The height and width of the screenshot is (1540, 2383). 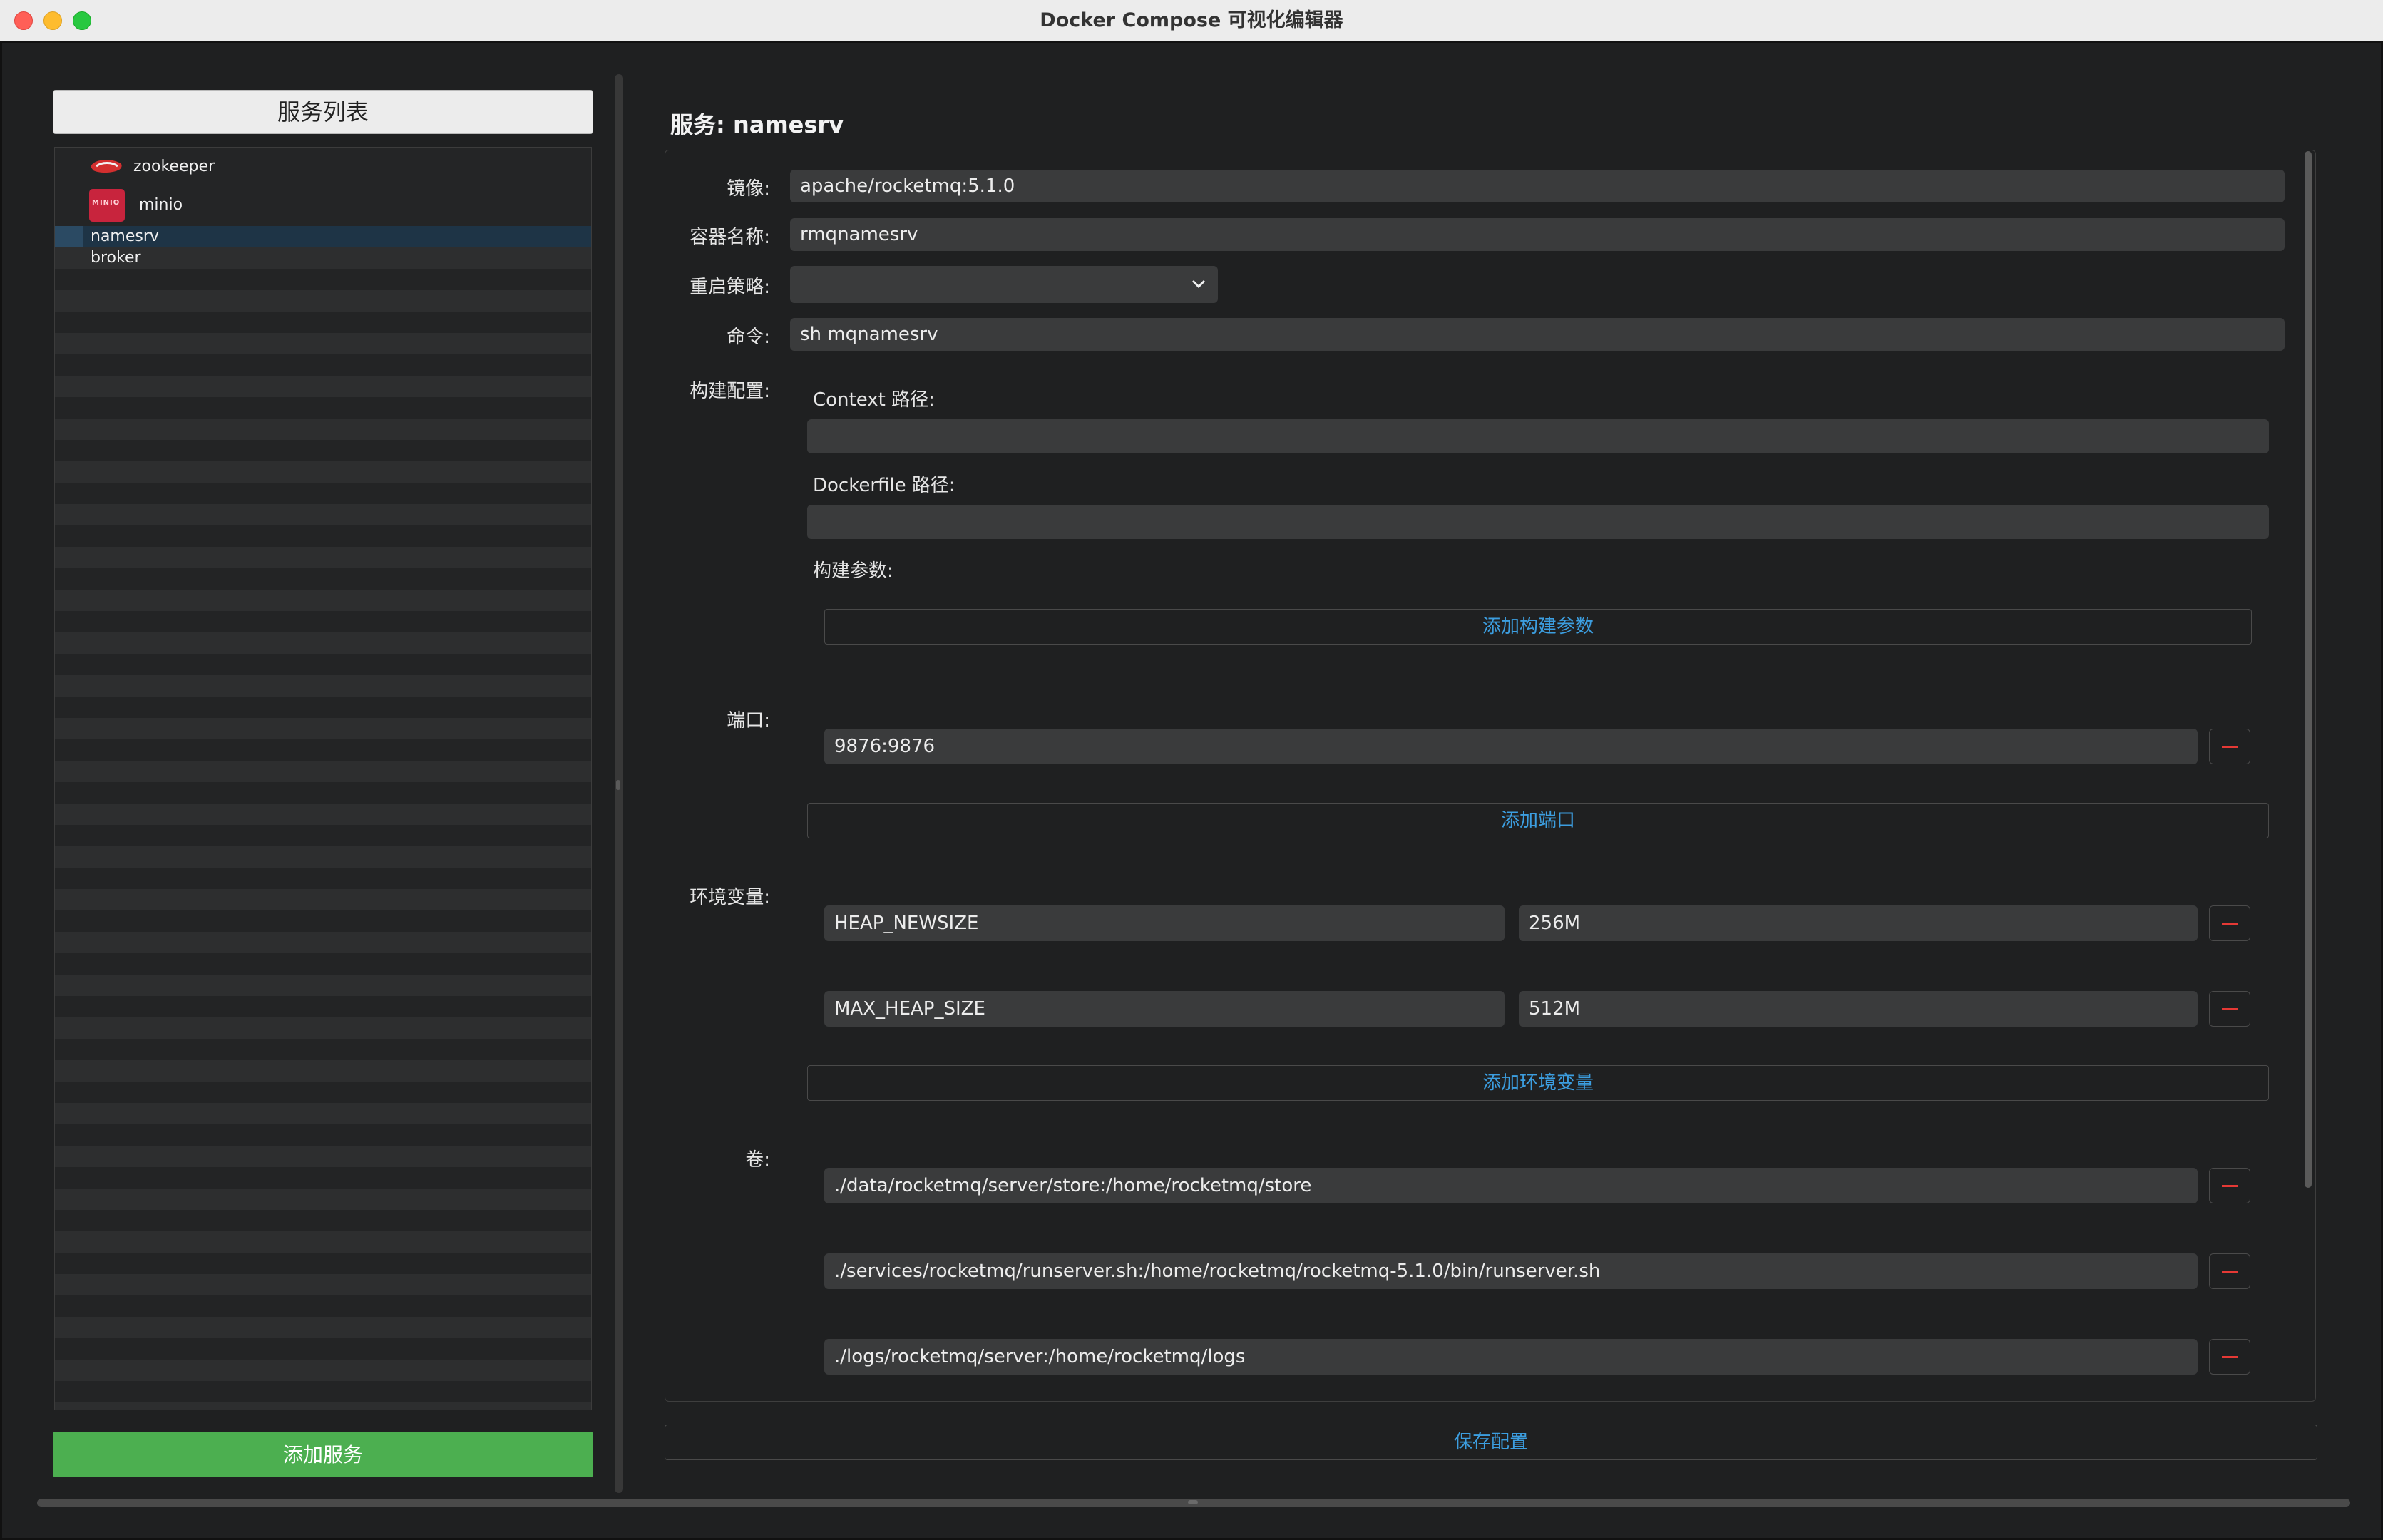 What do you see at coordinates (748, 721) in the screenshot?
I see `ports-label: 端口:` at bounding box center [748, 721].